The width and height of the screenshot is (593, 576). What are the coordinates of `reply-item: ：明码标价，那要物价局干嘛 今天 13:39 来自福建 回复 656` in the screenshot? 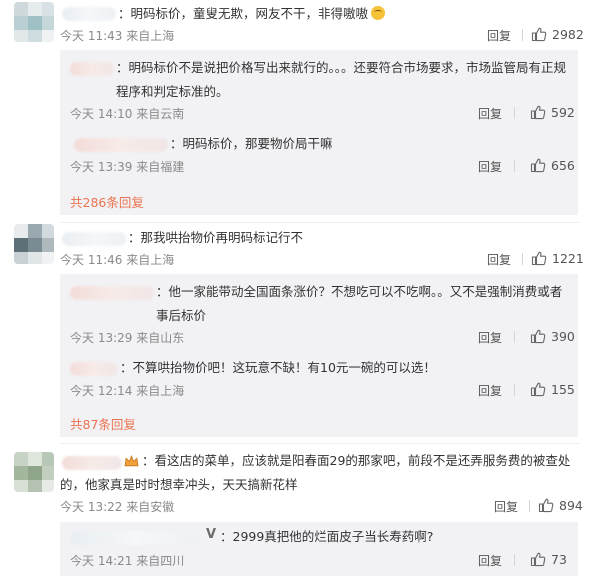 It's located at (319, 157).